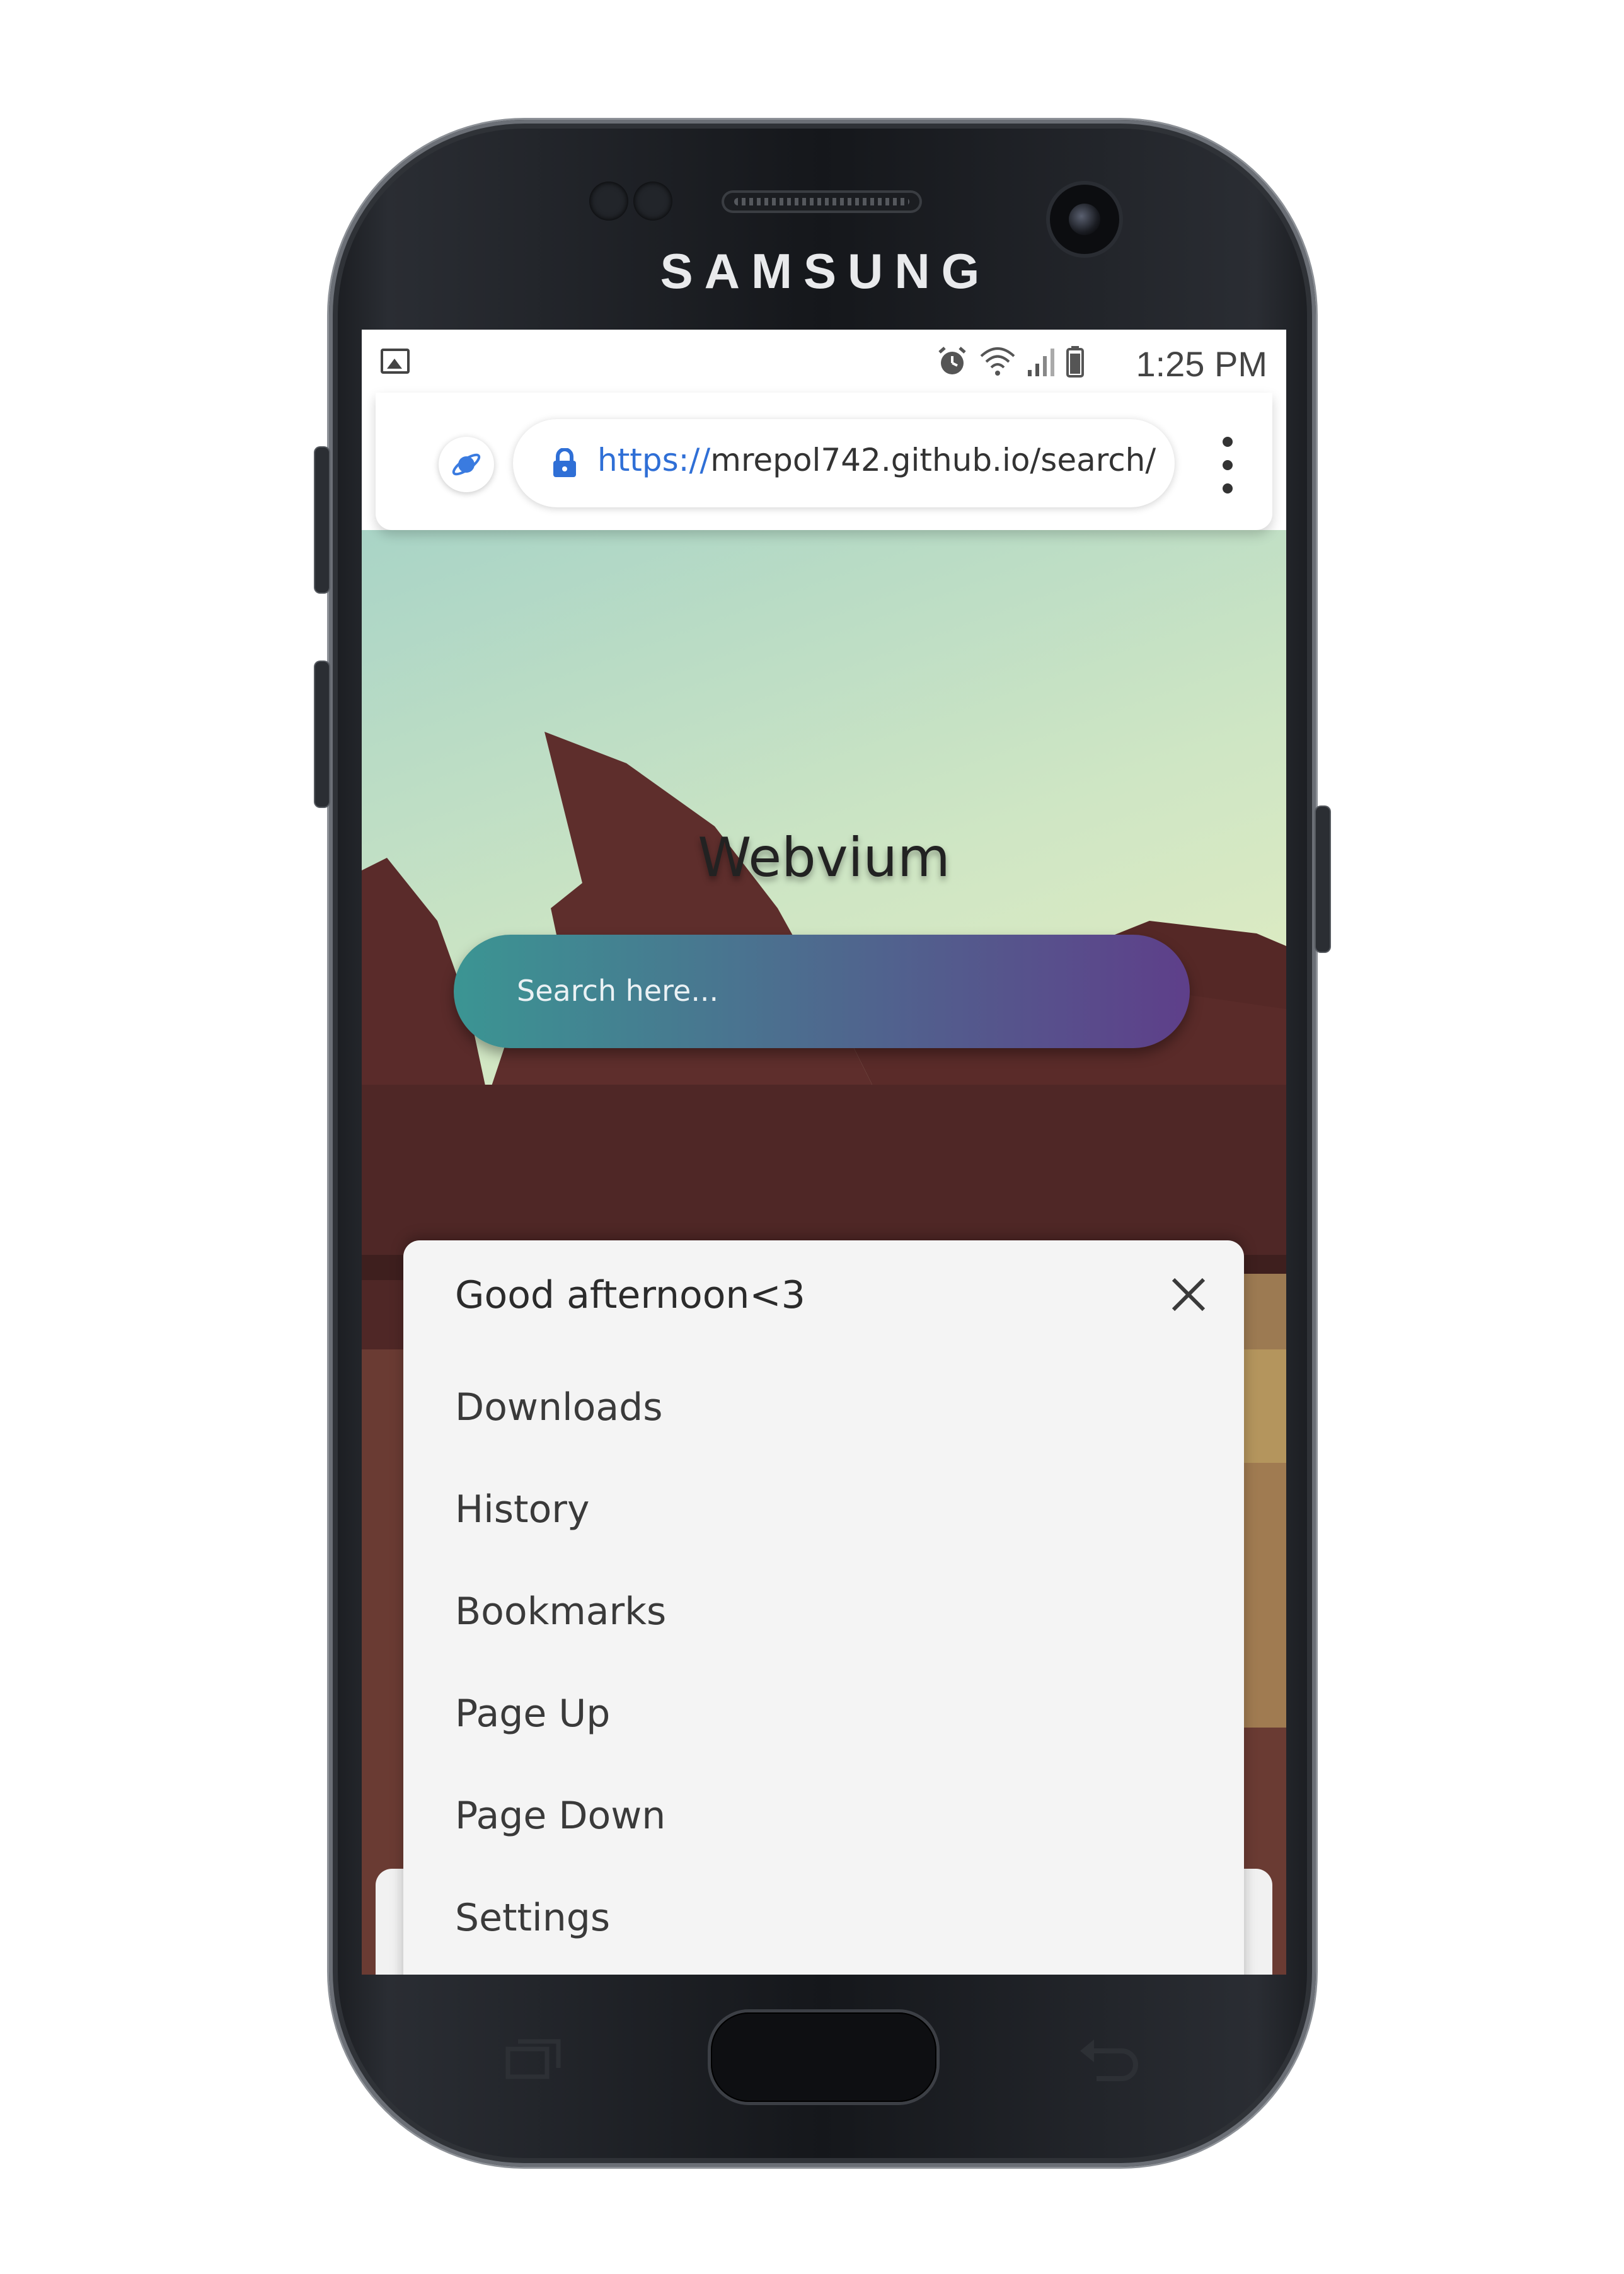 The height and width of the screenshot is (2274, 1624). What do you see at coordinates (1323, 879) in the screenshot?
I see `power-button` at bounding box center [1323, 879].